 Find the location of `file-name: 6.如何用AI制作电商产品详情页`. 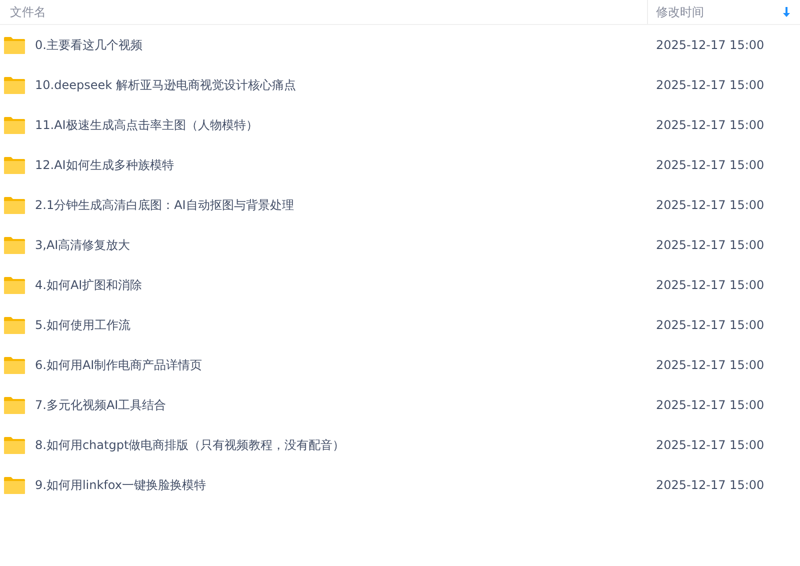

file-name: 6.如何用AI制作电商产品详情页 is located at coordinates (118, 365).